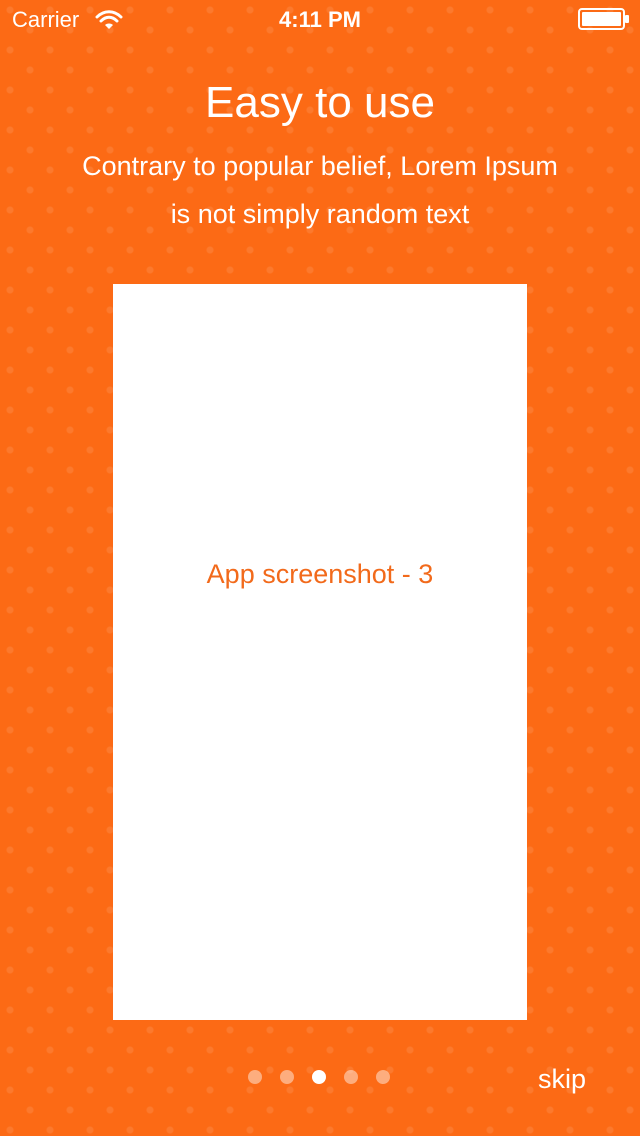 Image resolution: width=640 pixels, height=1136 pixels. What do you see at coordinates (603, 19) in the screenshot?
I see `battery-icon` at bounding box center [603, 19].